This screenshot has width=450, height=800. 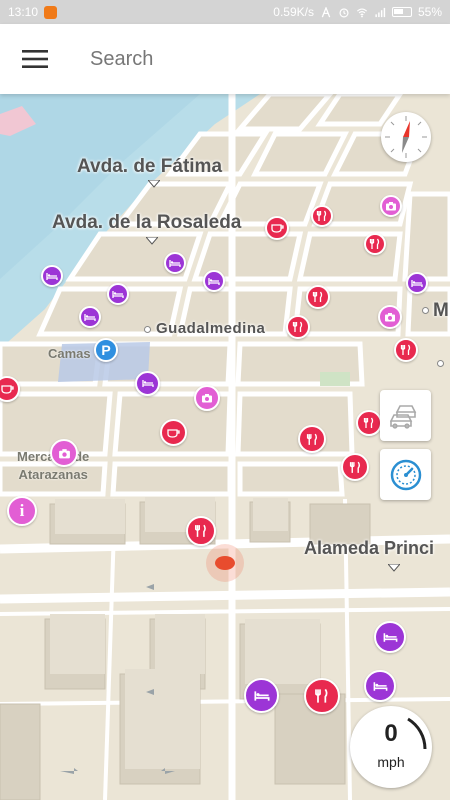 What do you see at coordinates (344, 12) in the screenshot?
I see `alarm-icon` at bounding box center [344, 12].